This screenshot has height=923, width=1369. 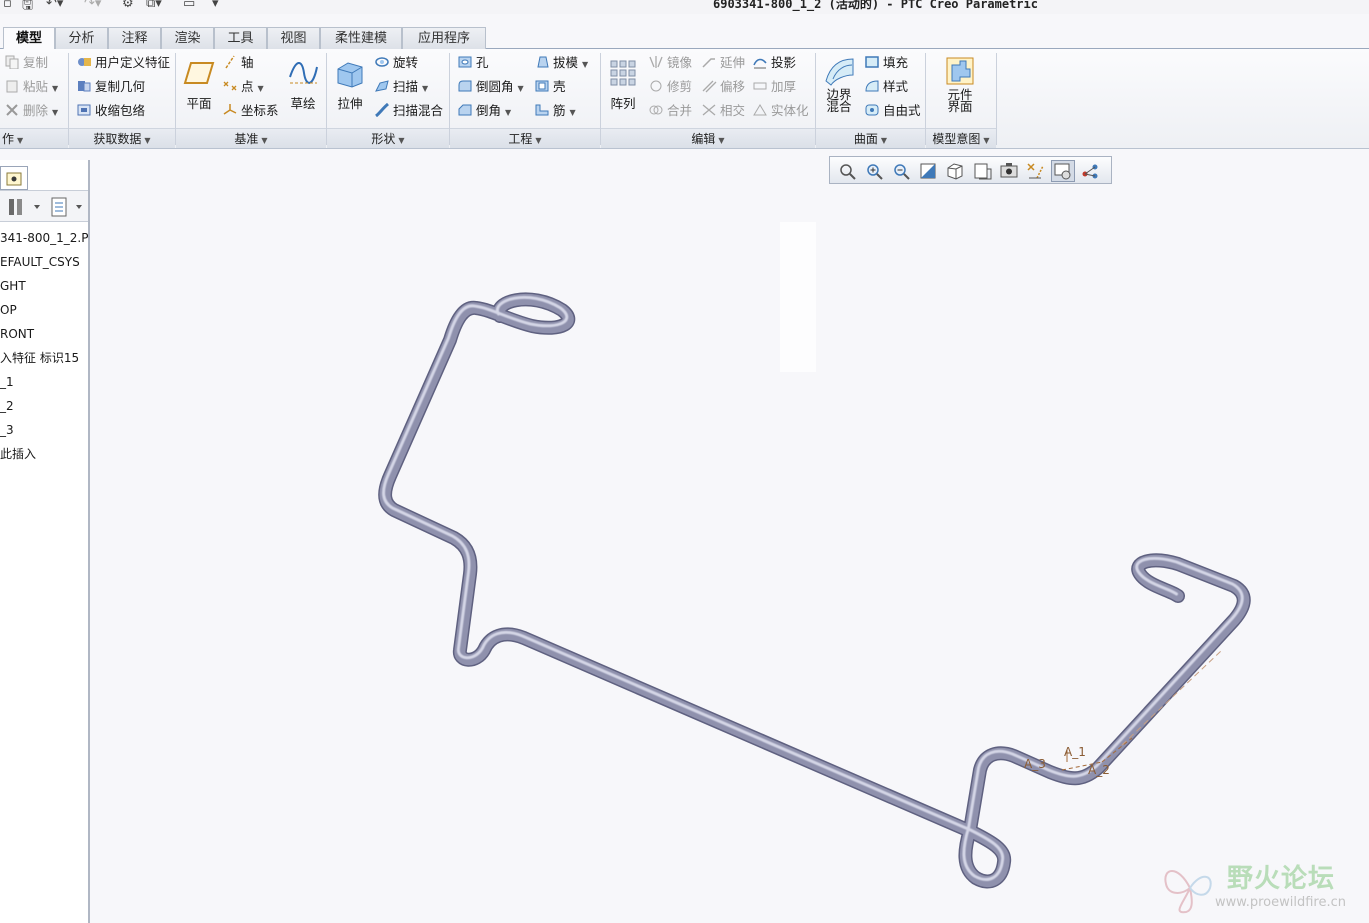 What do you see at coordinates (723, 111) in the screenshot?
I see `intersect-button: 相交` at bounding box center [723, 111].